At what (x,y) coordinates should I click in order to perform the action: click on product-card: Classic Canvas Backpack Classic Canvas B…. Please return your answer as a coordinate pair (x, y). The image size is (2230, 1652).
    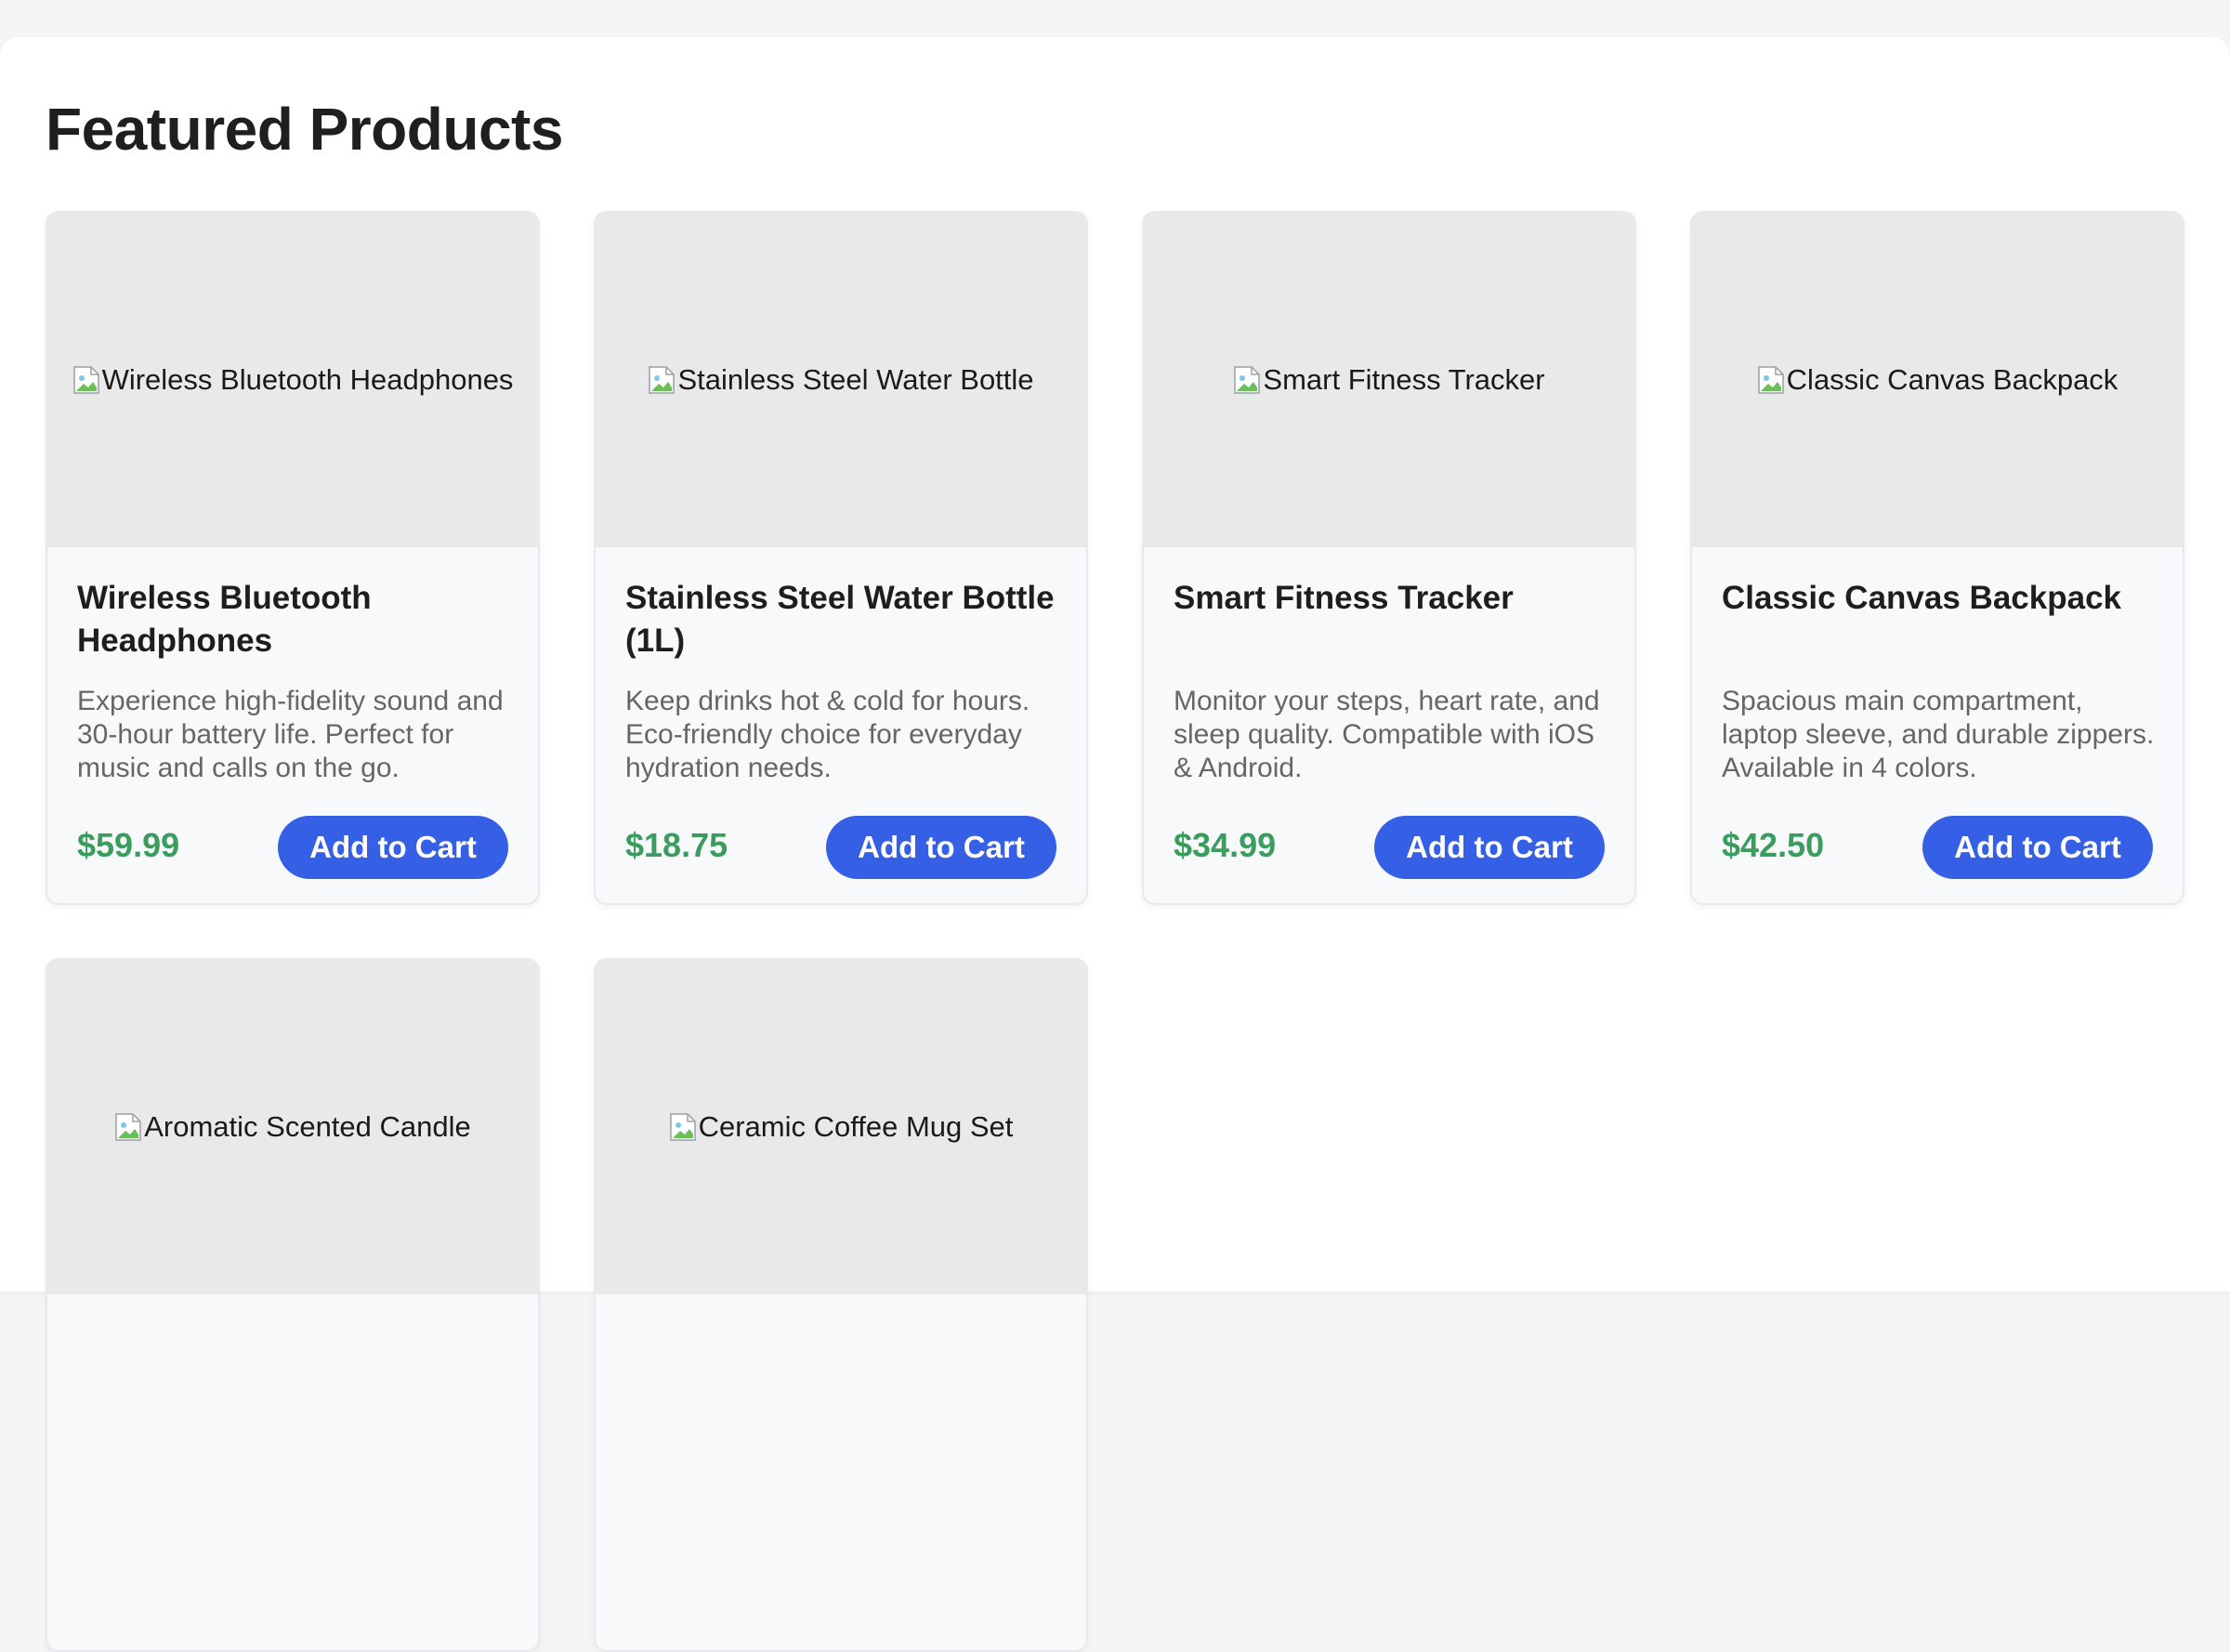
    Looking at the image, I should click on (1937, 558).